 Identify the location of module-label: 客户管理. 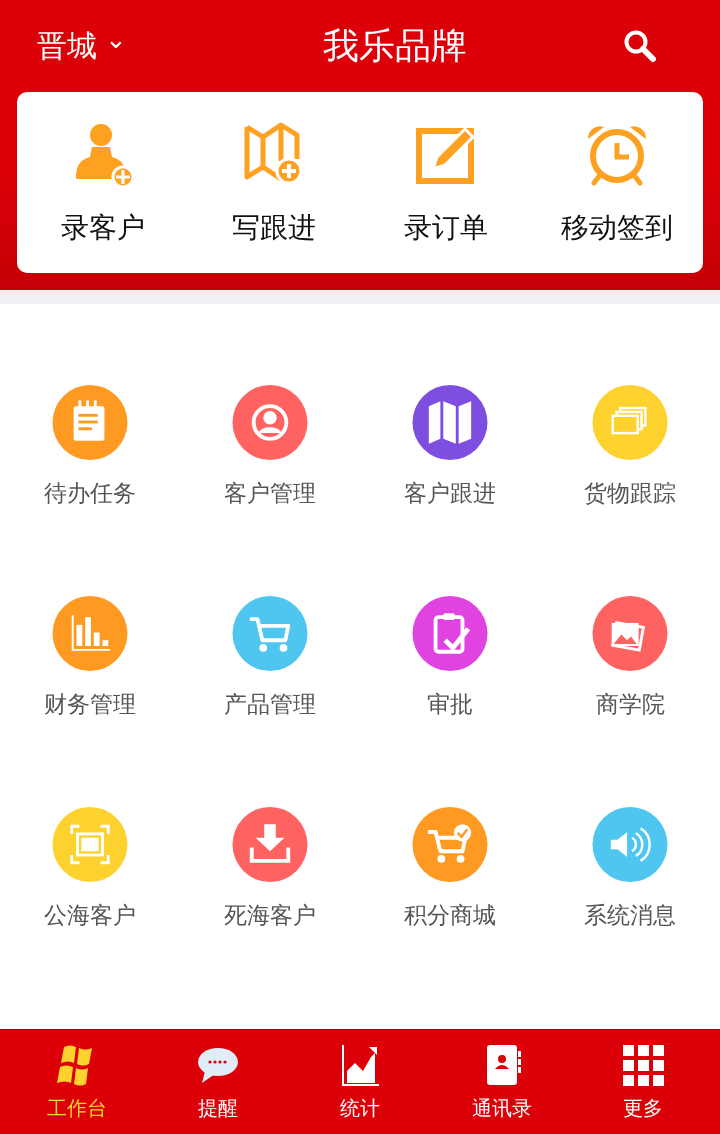
(270, 493).